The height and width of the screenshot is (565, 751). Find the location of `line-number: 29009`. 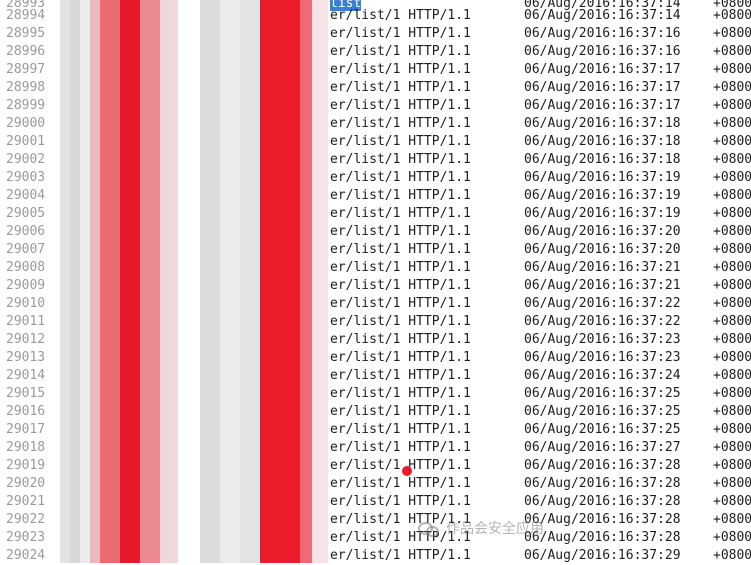

line-number: 29009 is located at coordinates (26, 285).